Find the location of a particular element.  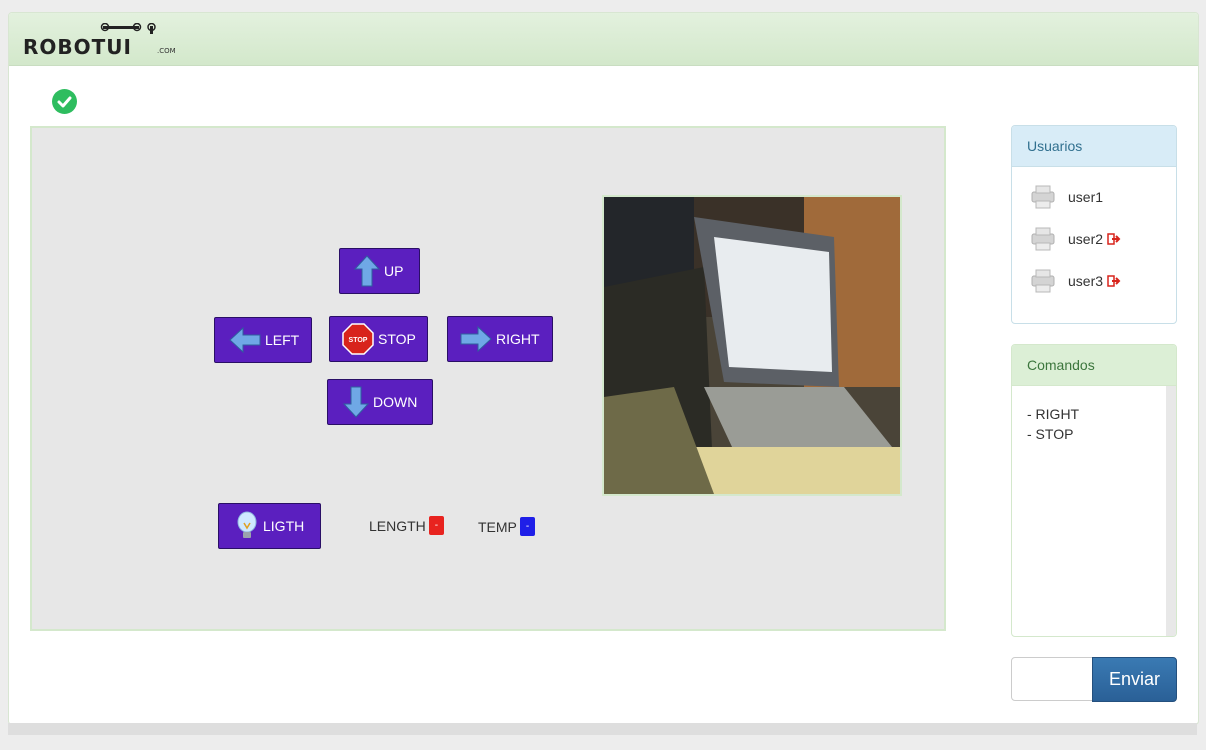

svg-text: STOP is located at coordinates (358, 340).